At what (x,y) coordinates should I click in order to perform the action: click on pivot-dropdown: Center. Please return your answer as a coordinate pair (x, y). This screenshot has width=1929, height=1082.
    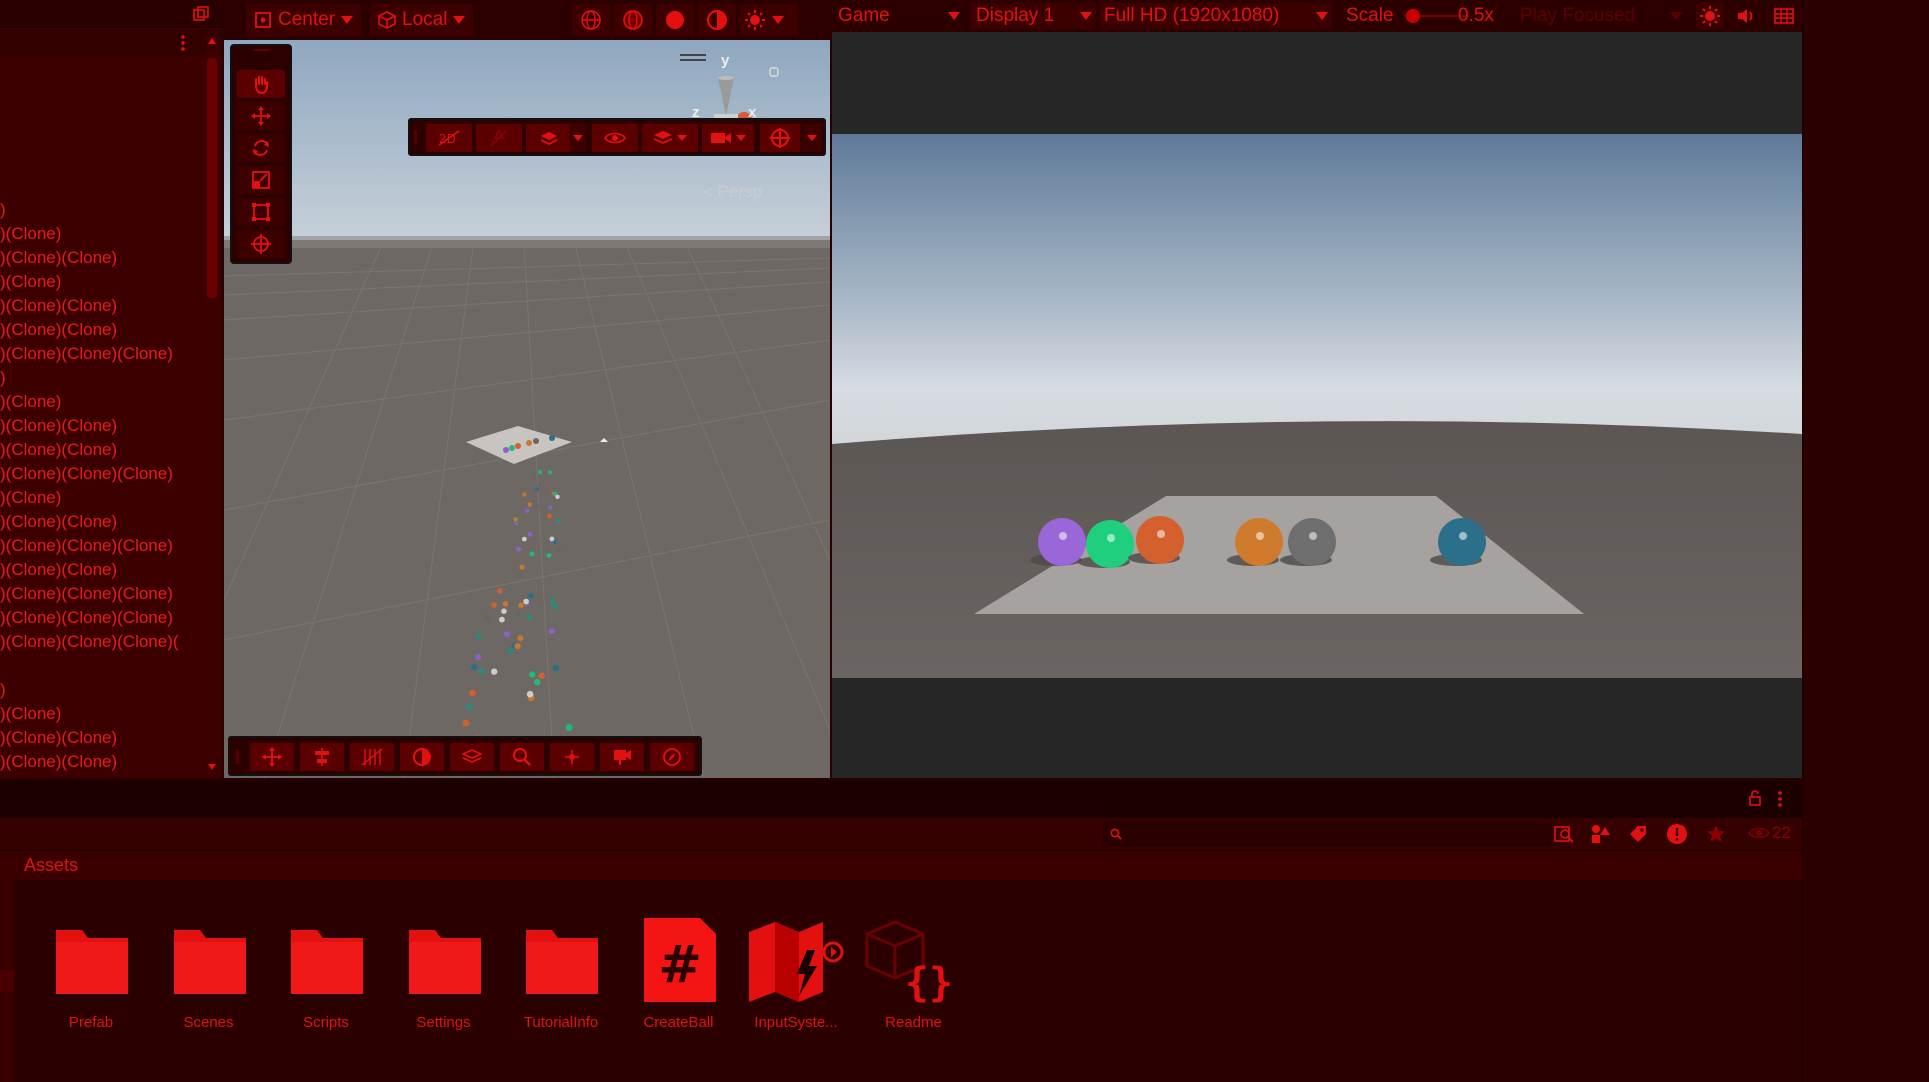
    Looking at the image, I should click on (304, 20).